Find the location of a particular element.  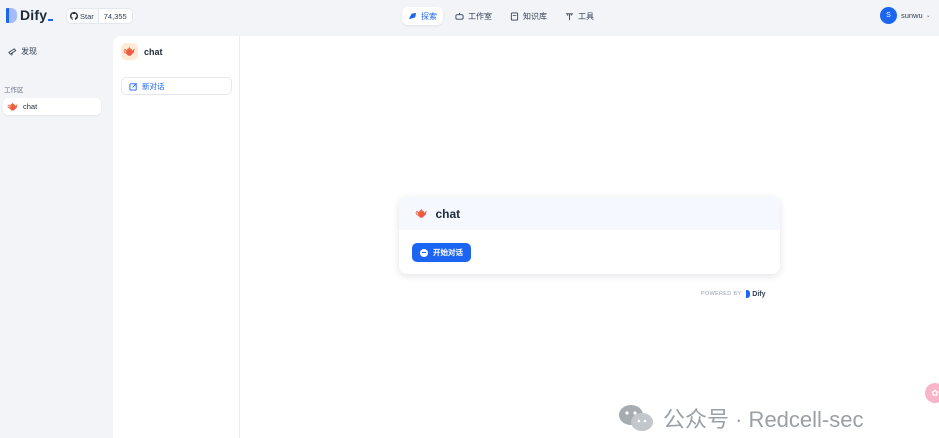

dify-logo: Dify is located at coordinates (30, 15).